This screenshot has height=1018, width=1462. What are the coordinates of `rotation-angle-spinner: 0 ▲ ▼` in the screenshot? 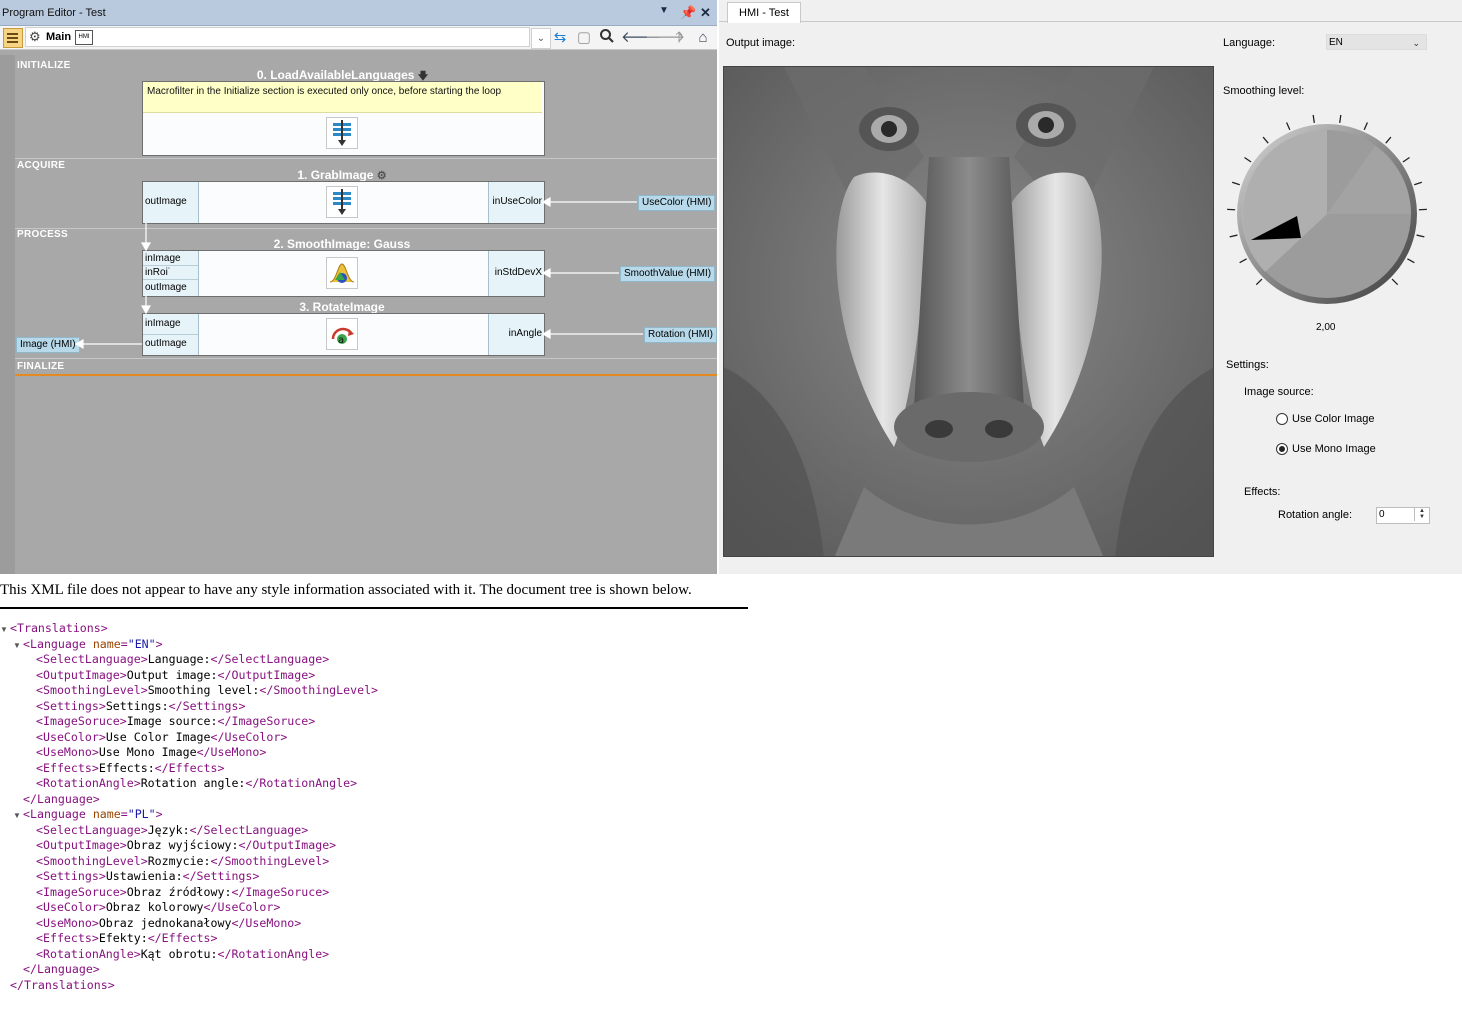 It's located at (1403, 515).